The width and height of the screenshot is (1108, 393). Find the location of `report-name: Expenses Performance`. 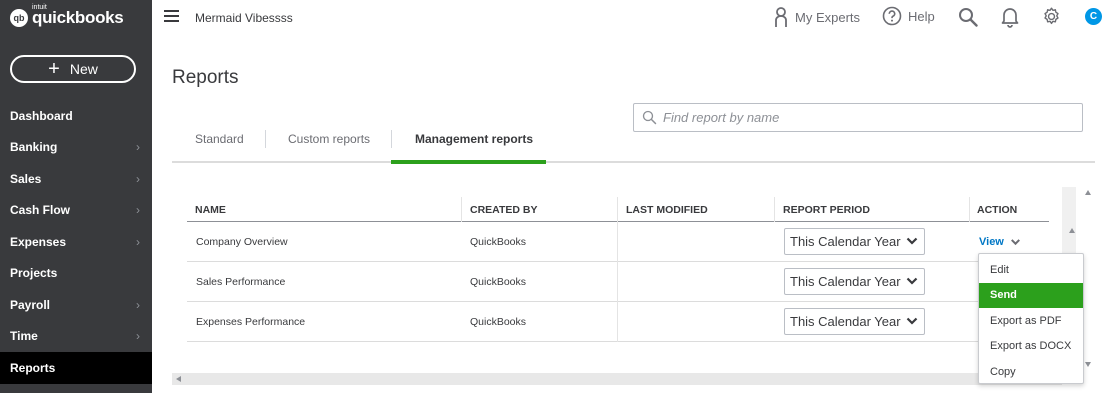

report-name: Expenses Performance is located at coordinates (250, 322).